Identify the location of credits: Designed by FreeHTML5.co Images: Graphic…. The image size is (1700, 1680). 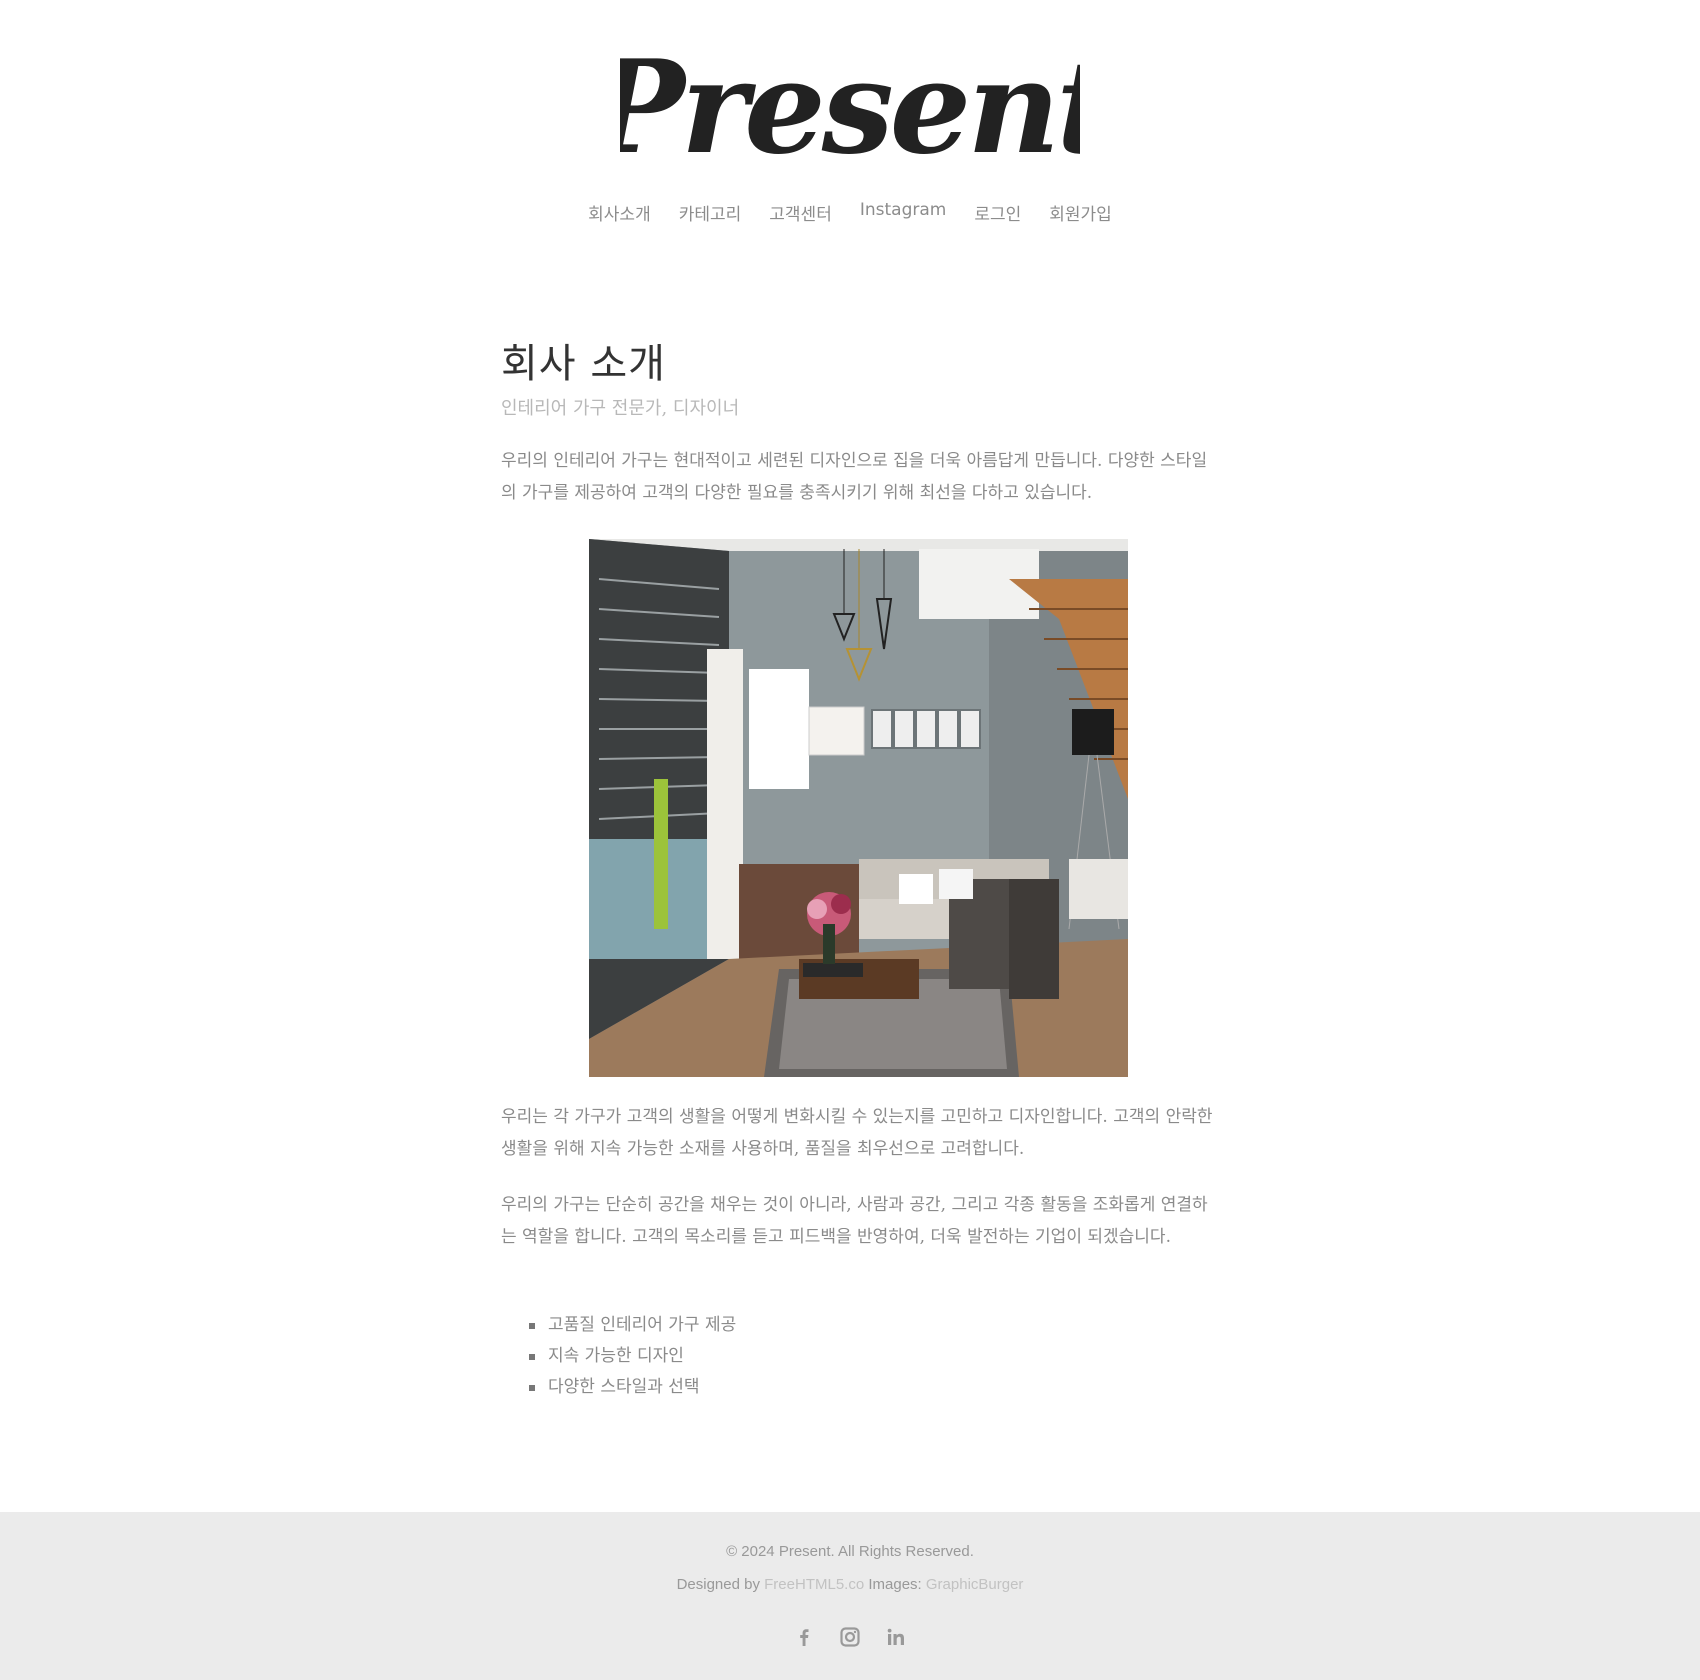
(850, 1584).